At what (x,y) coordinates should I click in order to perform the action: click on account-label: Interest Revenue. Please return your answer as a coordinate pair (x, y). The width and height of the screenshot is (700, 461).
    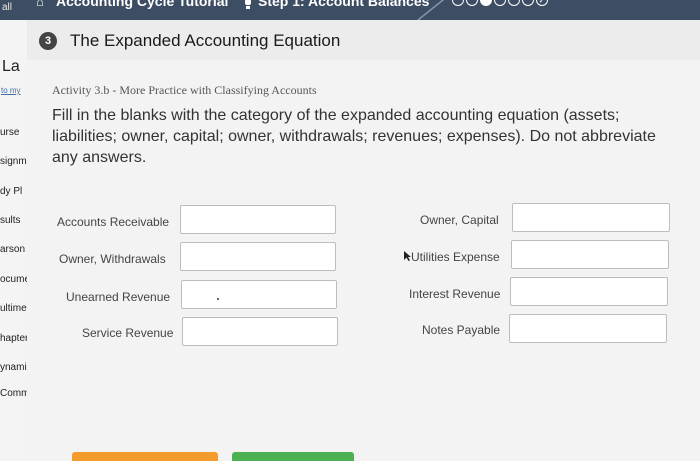
    Looking at the image, I should click on (455, 294).